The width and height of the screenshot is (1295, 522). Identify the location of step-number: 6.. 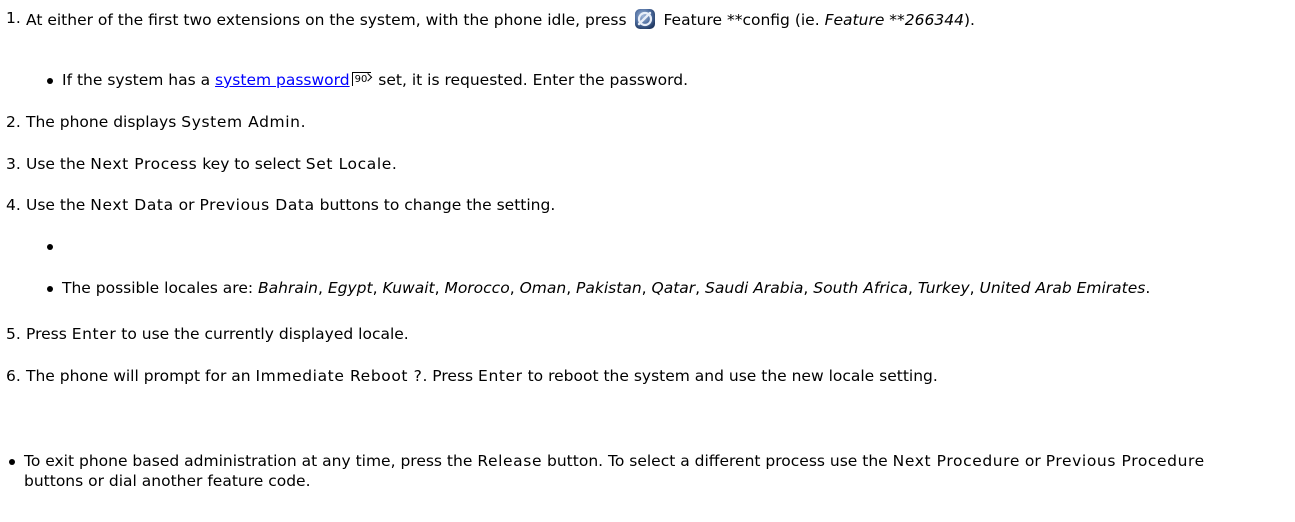
(13, 376).